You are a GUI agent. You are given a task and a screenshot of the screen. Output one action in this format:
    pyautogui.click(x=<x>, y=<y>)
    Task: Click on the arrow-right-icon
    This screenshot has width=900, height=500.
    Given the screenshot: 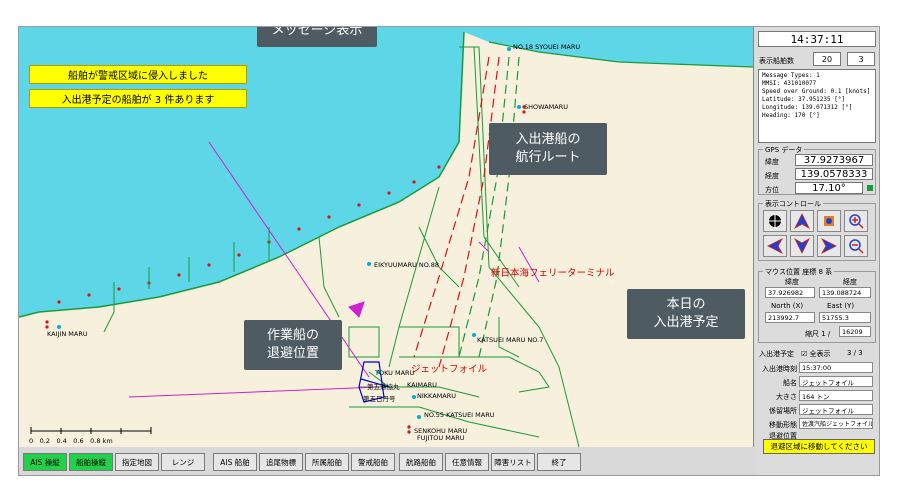 What is the action you would take?
    pyautogui.click(x=829, y=246)
    